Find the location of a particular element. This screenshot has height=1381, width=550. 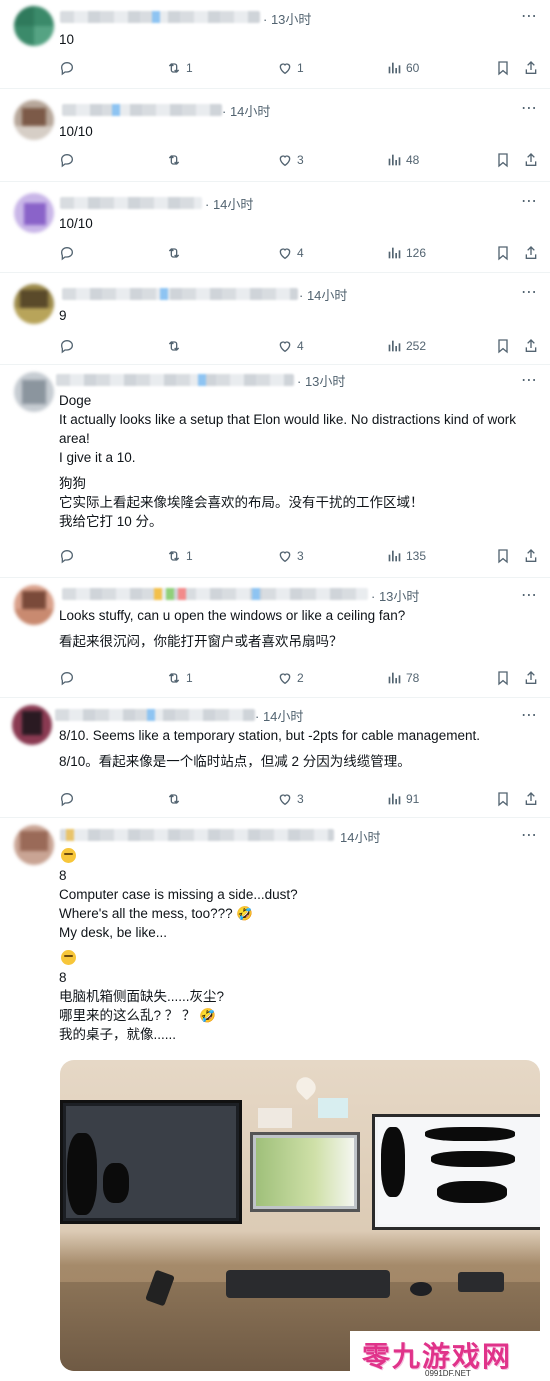

timestamp: 14小时 is located at coordinates (360, 836).